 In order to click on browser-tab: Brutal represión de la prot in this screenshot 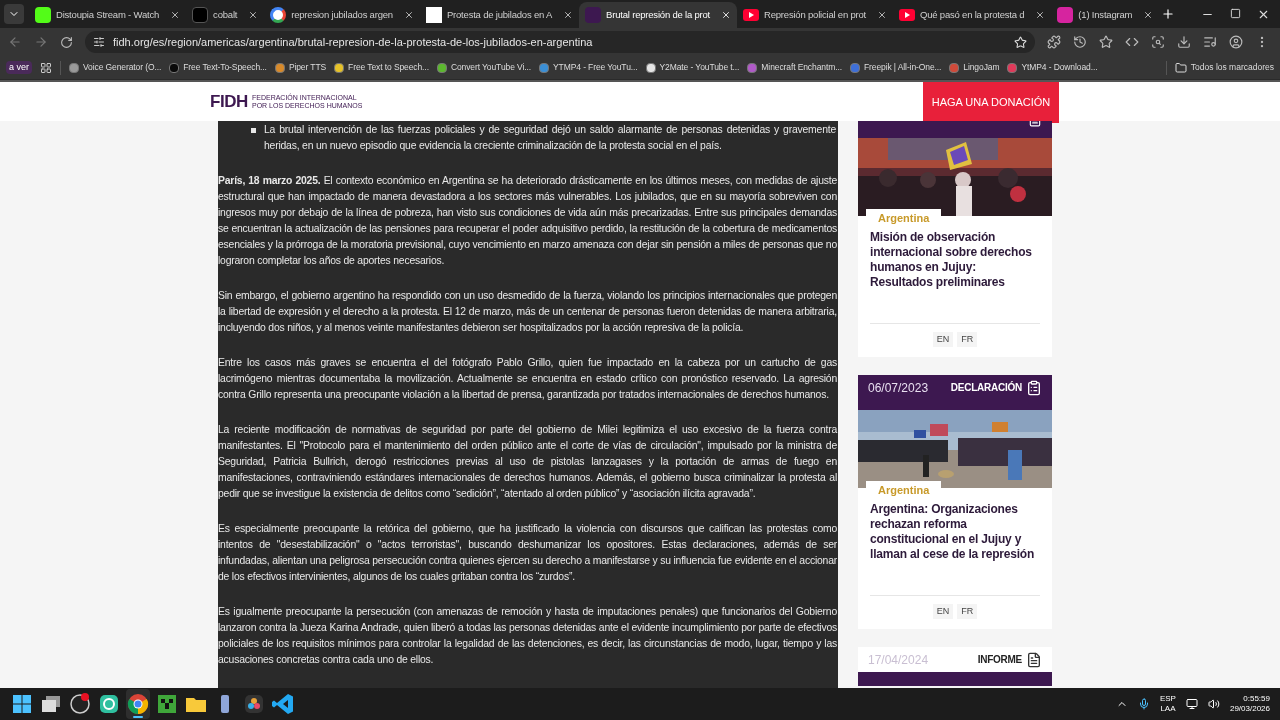, I will do `click(658, 15)`.